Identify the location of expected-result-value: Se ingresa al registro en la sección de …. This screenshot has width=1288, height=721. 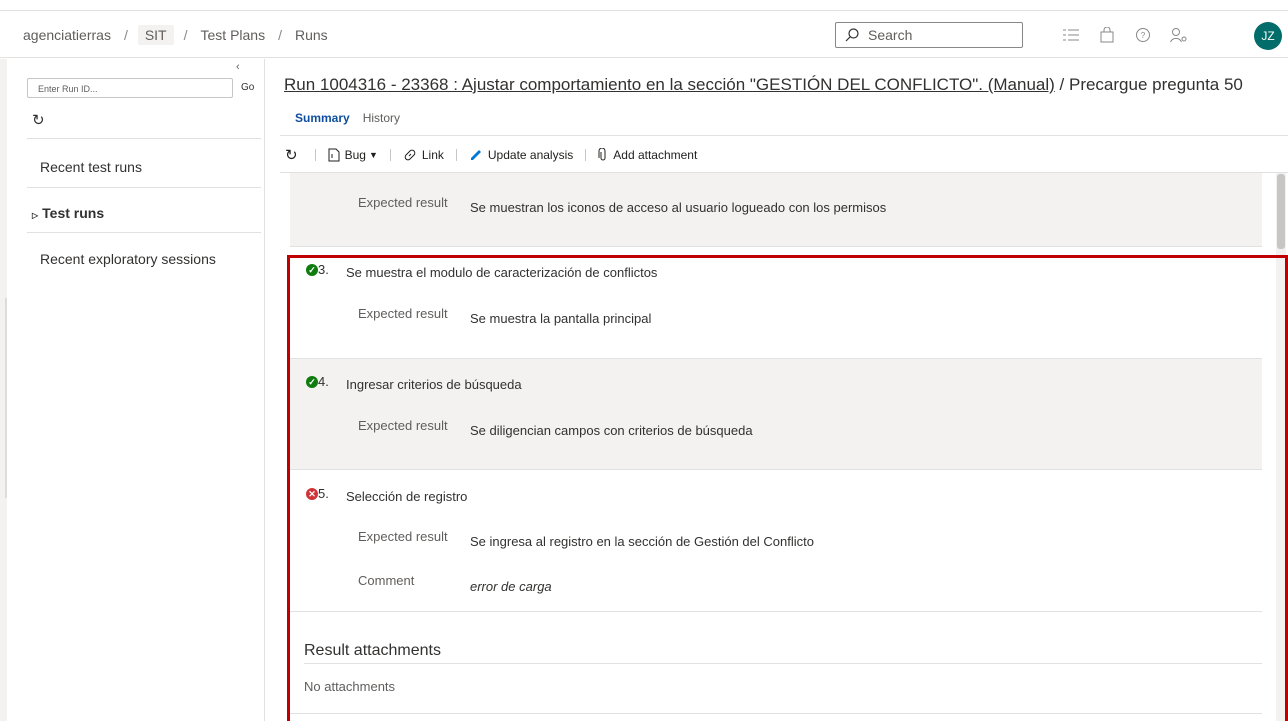
(642, 541).